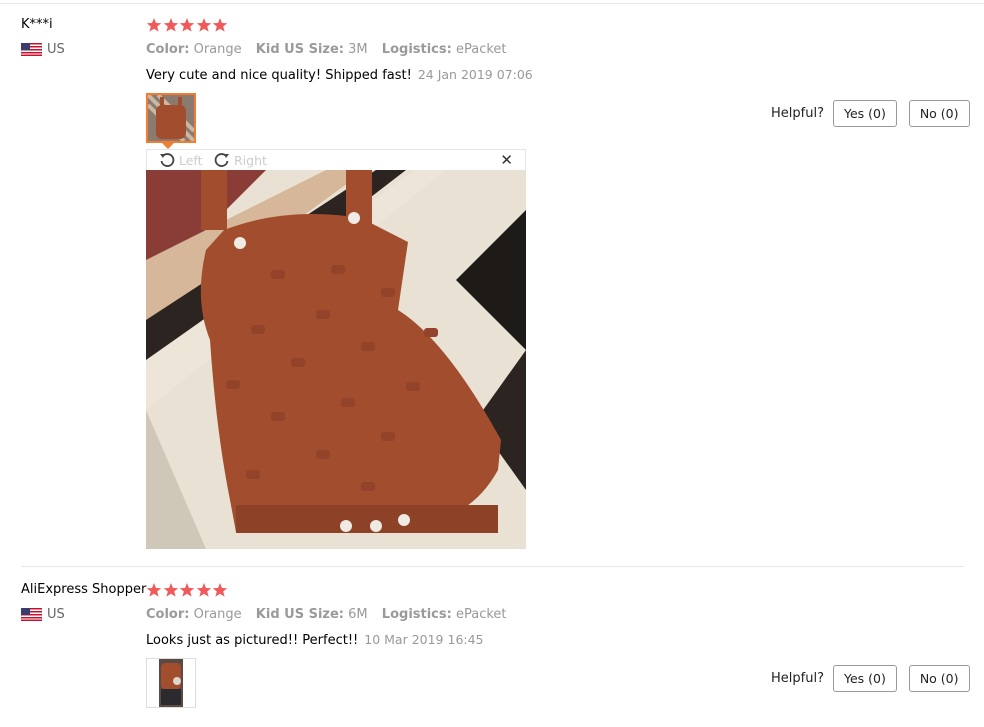  I want to click on rotate-left-button: Left, so click(181, 160).